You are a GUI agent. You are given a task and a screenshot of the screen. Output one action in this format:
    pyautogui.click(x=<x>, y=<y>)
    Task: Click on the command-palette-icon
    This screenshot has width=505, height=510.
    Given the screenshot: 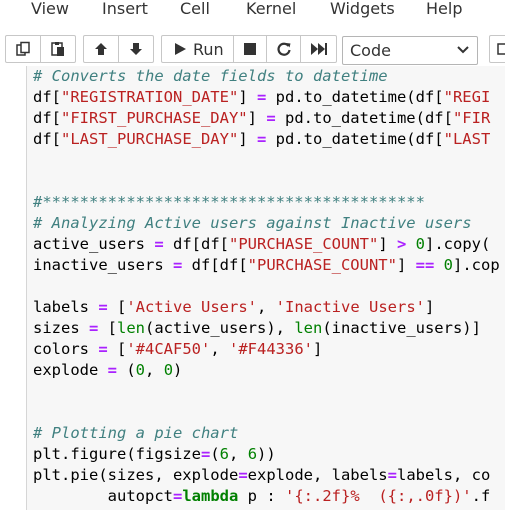 What is the action you would take?
    pyautogui.click(x=501, y=49)
    